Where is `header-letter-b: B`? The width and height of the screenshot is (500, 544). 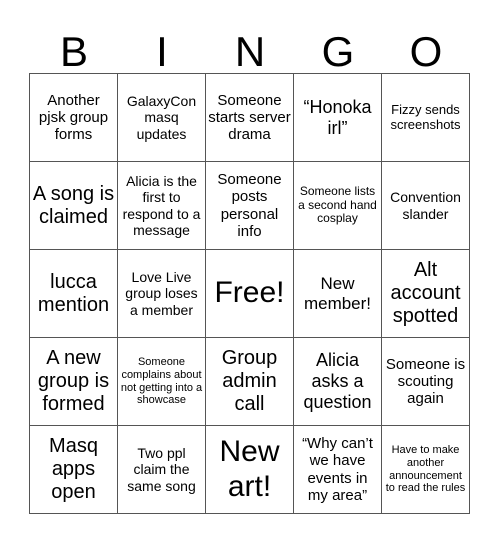 header-letter-b: B is located at coordinates (73, 51).